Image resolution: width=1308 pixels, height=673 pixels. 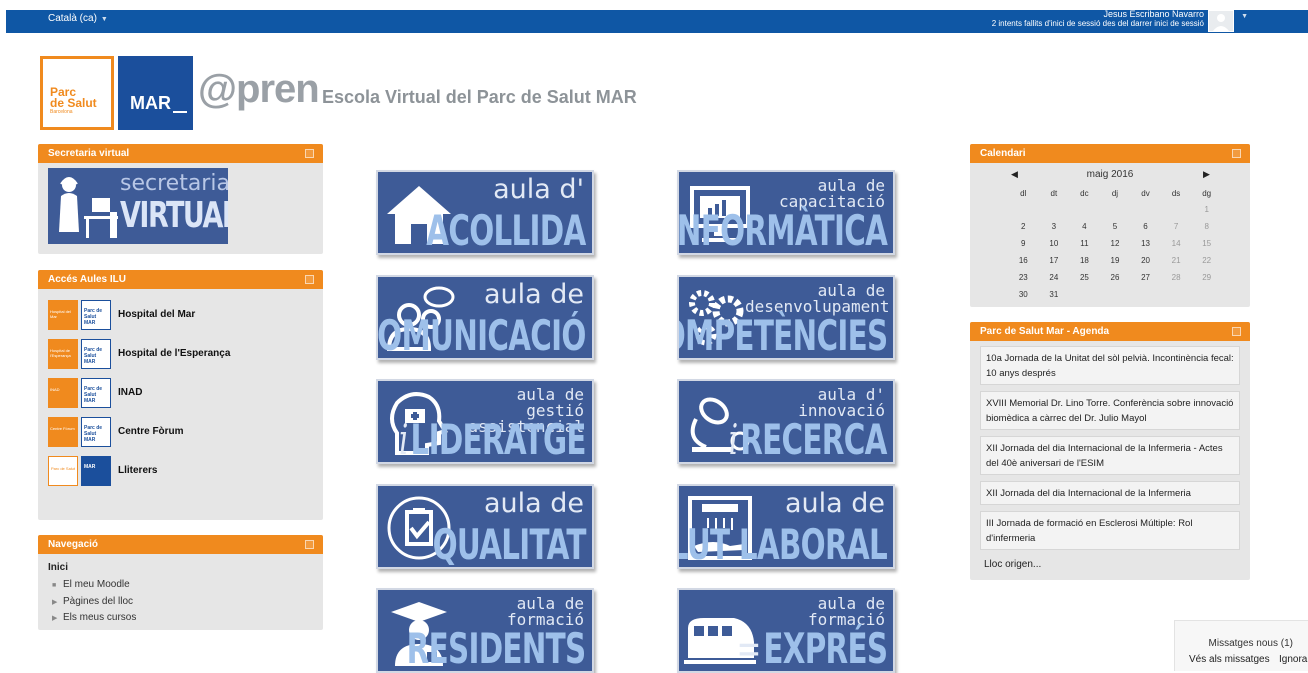 I want to click on calendar-day: 7, so click(x=1176, y=226).